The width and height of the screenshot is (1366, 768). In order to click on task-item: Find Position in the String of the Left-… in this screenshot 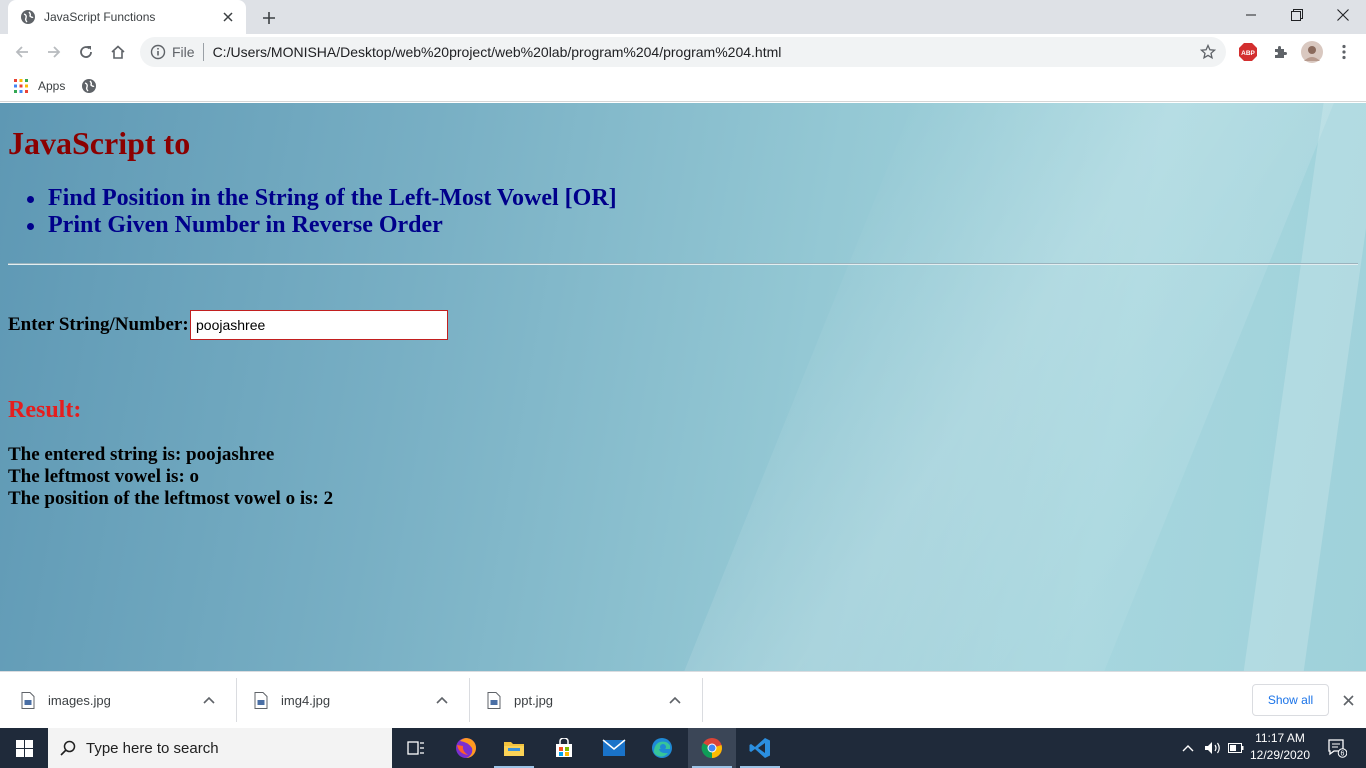, I will do `click(322, 198)`.